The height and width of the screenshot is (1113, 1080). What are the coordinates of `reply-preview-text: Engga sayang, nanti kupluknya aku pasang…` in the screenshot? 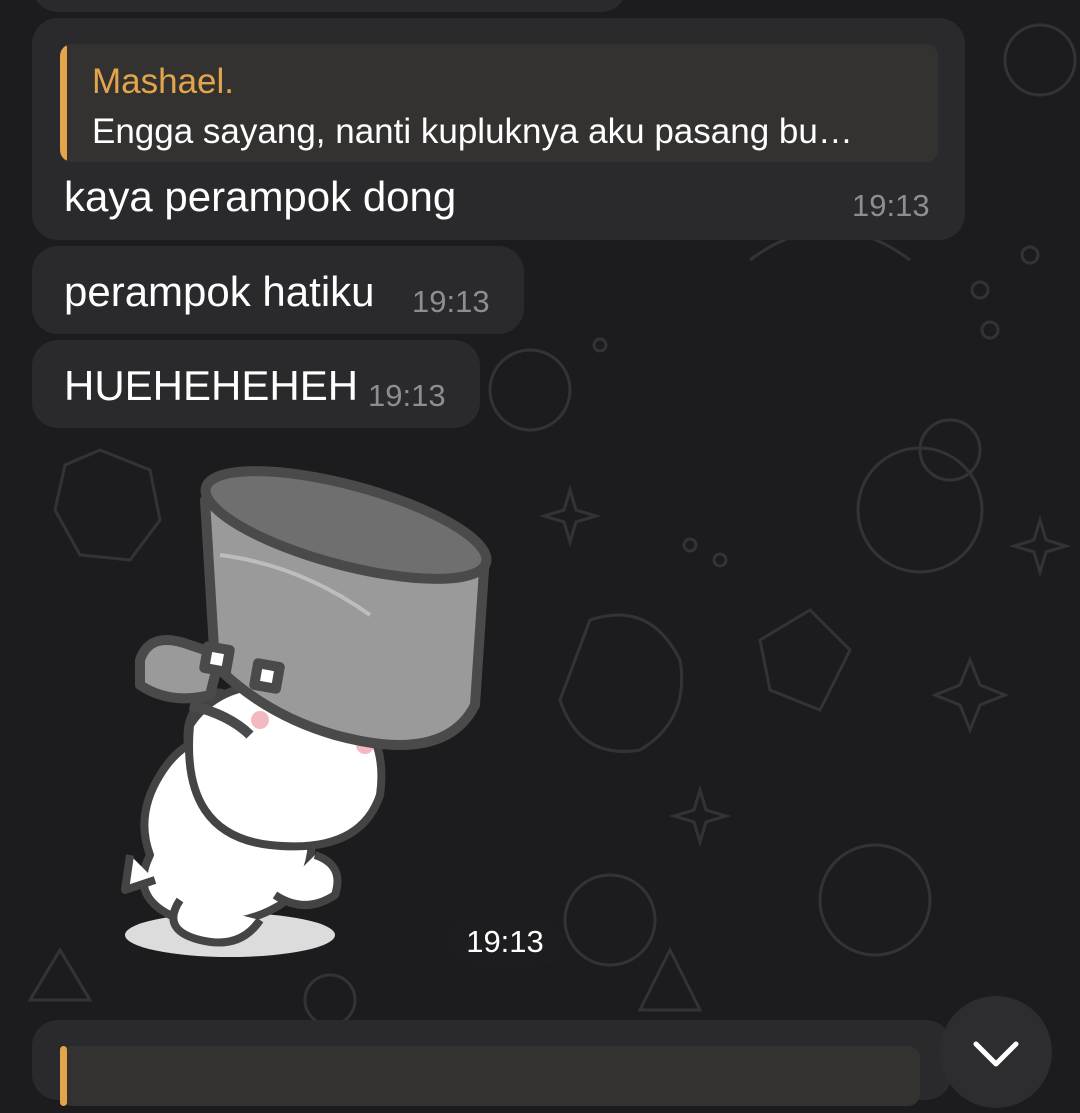 It's located at (472, 131).